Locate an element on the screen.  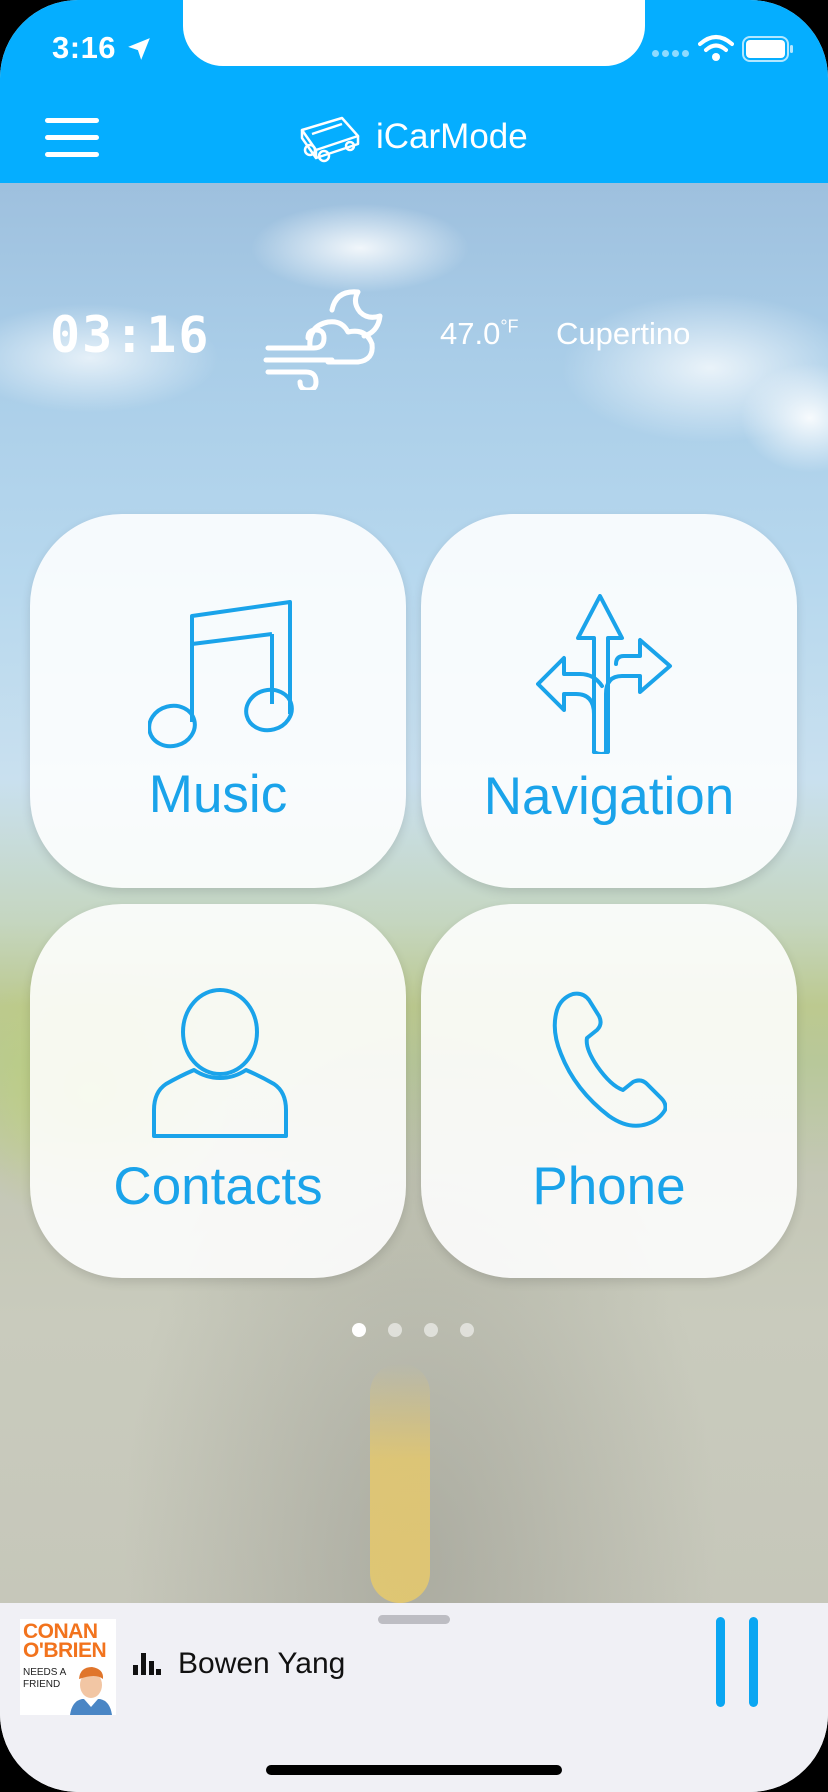
podcast-artwork: CONAN O'BRIEN NEEDS A FRIEND is located at coordinates (68, 1667).